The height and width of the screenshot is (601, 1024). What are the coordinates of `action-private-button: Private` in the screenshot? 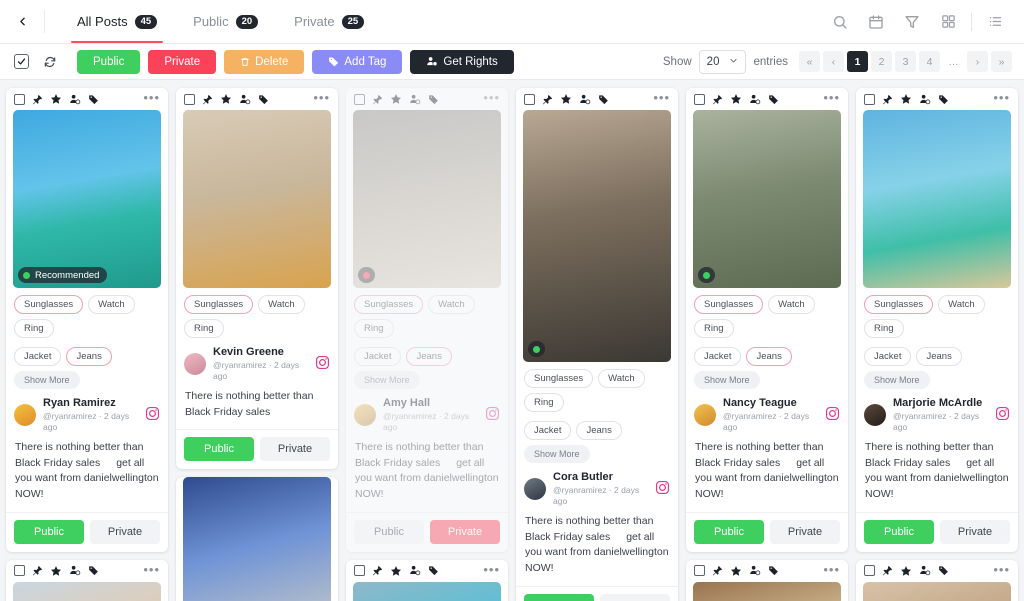 It's located at (182, 61).